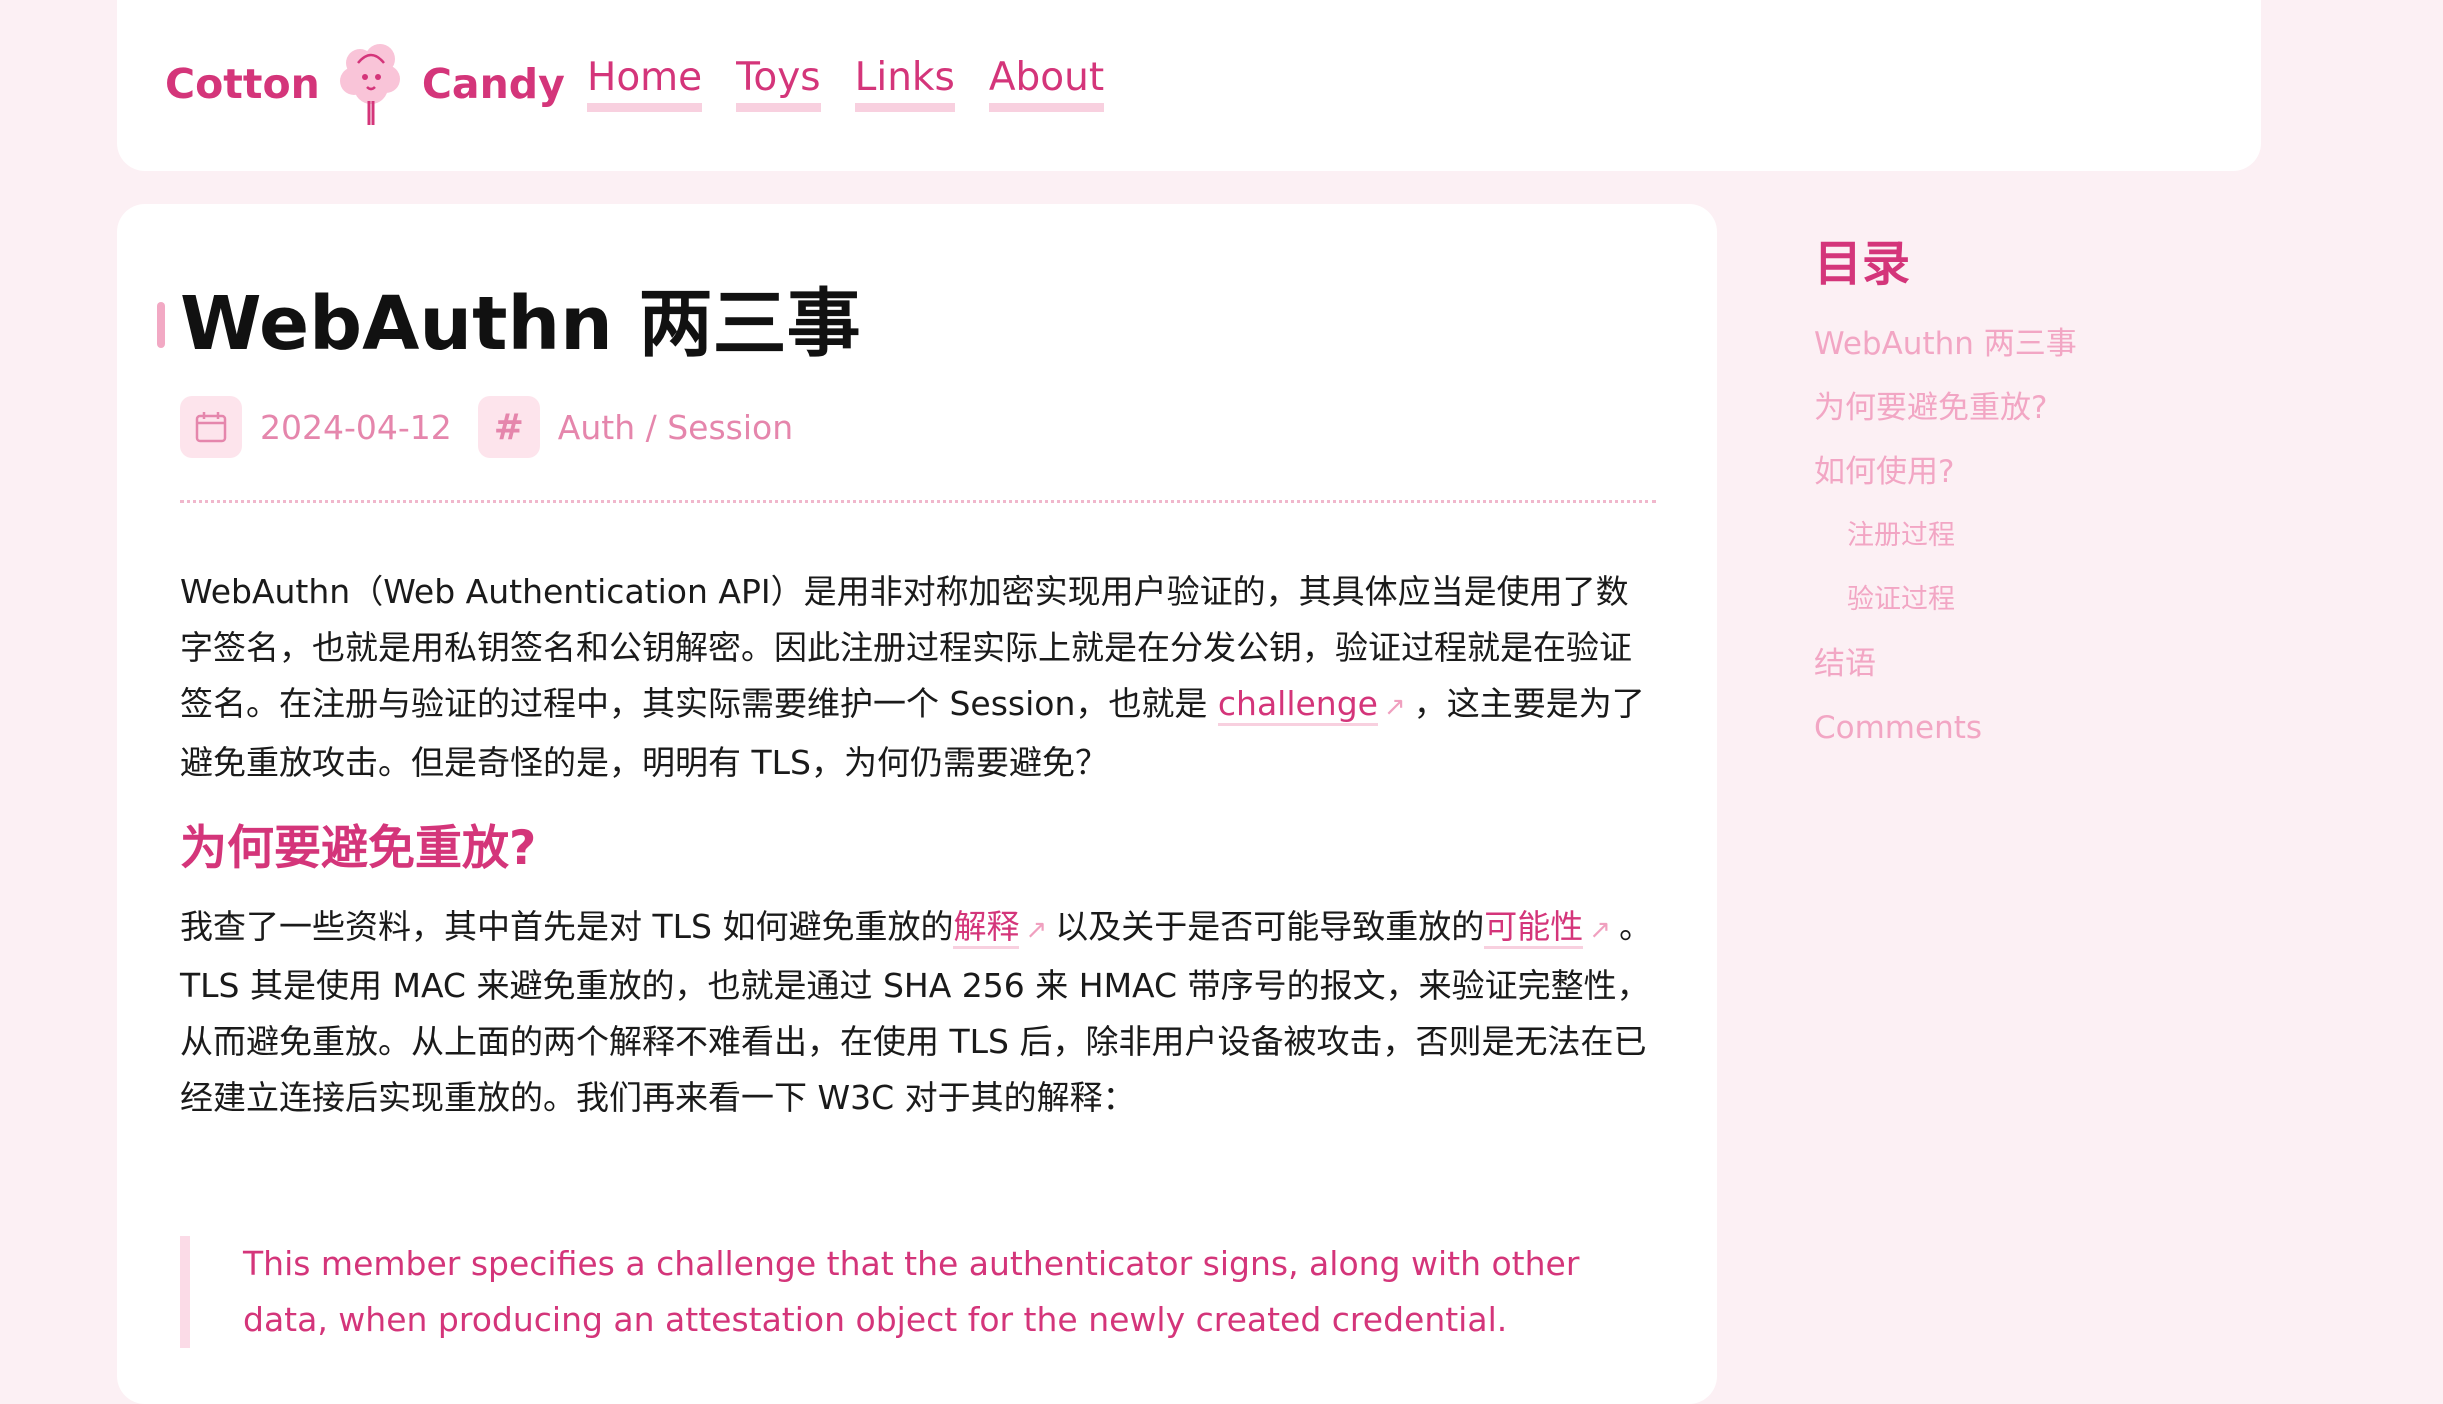  I want to click on hash-symbol: #, so click(508, 427).